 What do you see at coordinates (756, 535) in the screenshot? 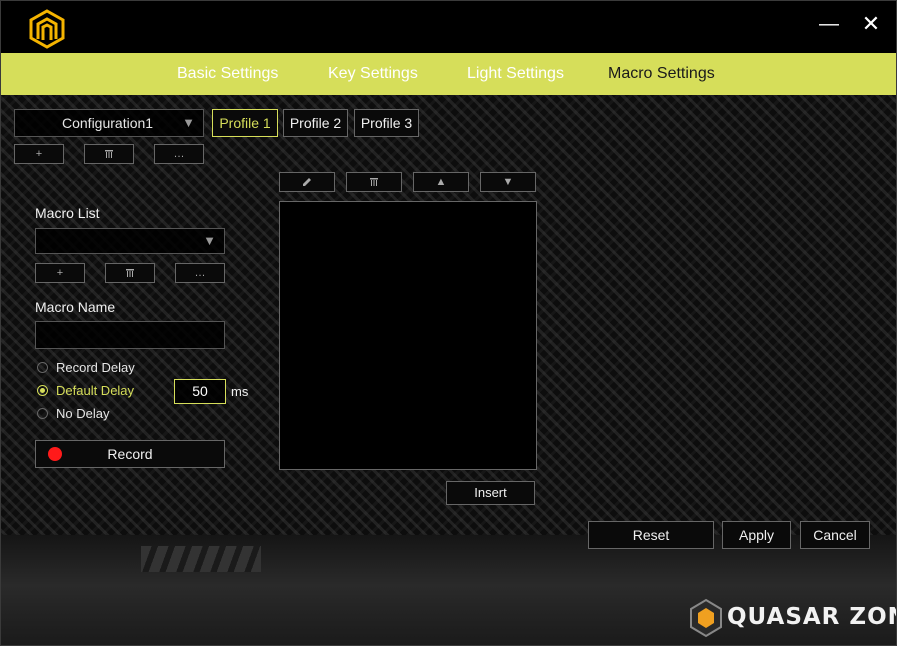
I see `apply-button: Apply` at bounding box center [756, 535].